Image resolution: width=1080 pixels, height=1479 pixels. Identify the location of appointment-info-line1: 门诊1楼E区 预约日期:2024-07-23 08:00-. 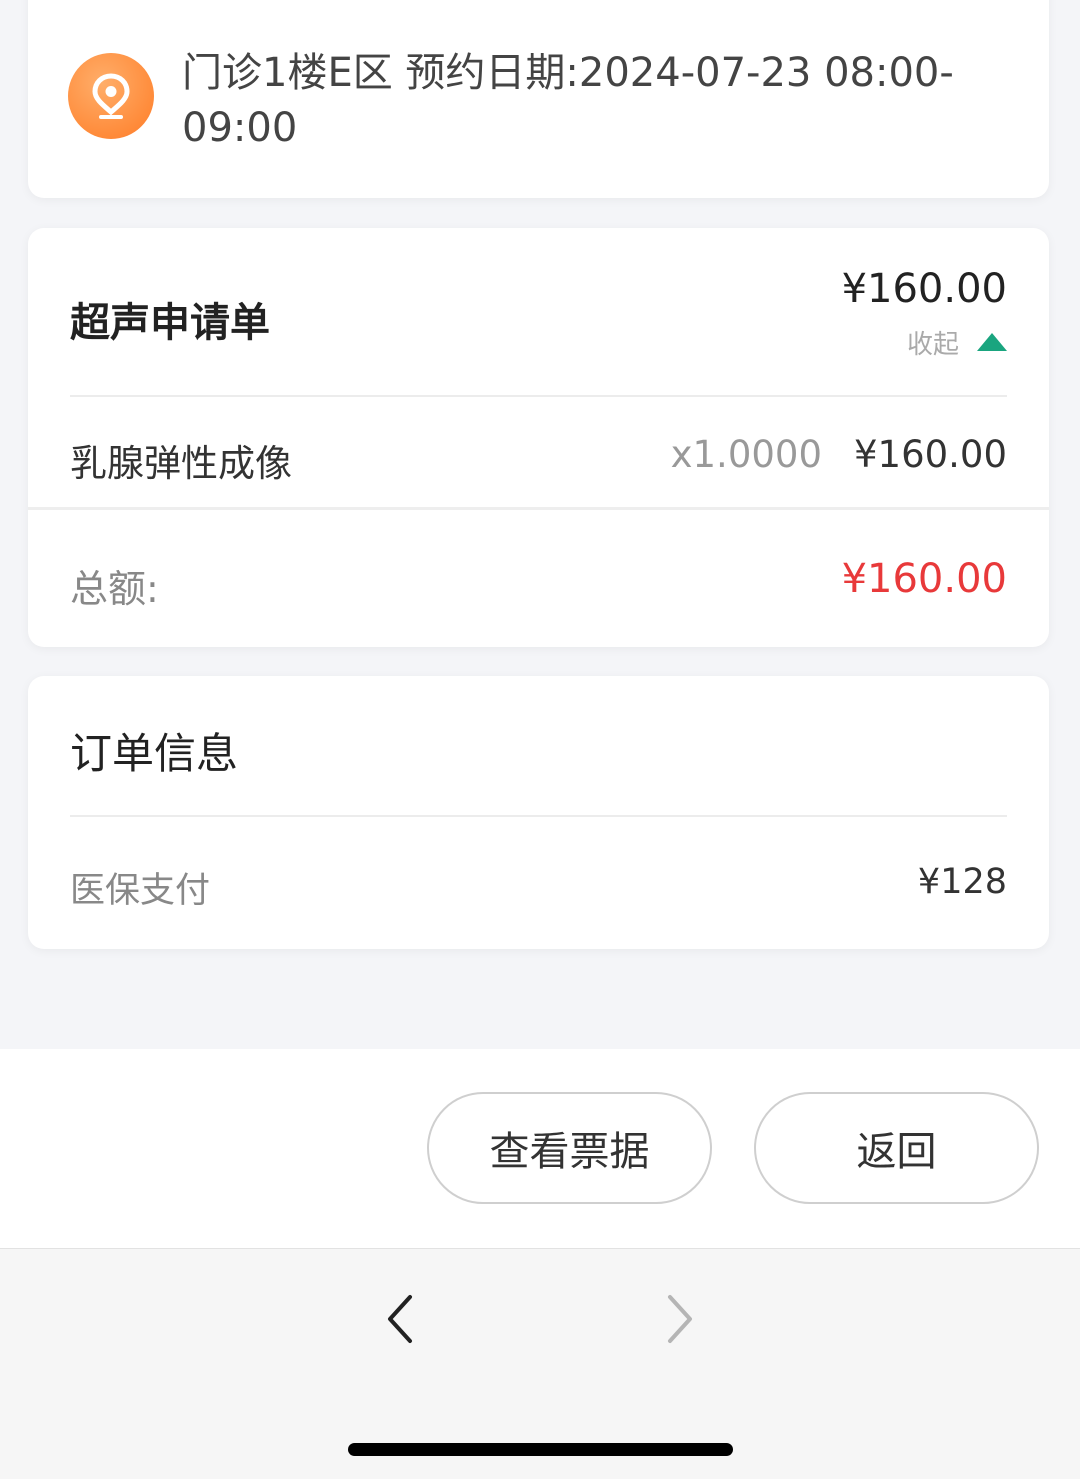
(568, 73).